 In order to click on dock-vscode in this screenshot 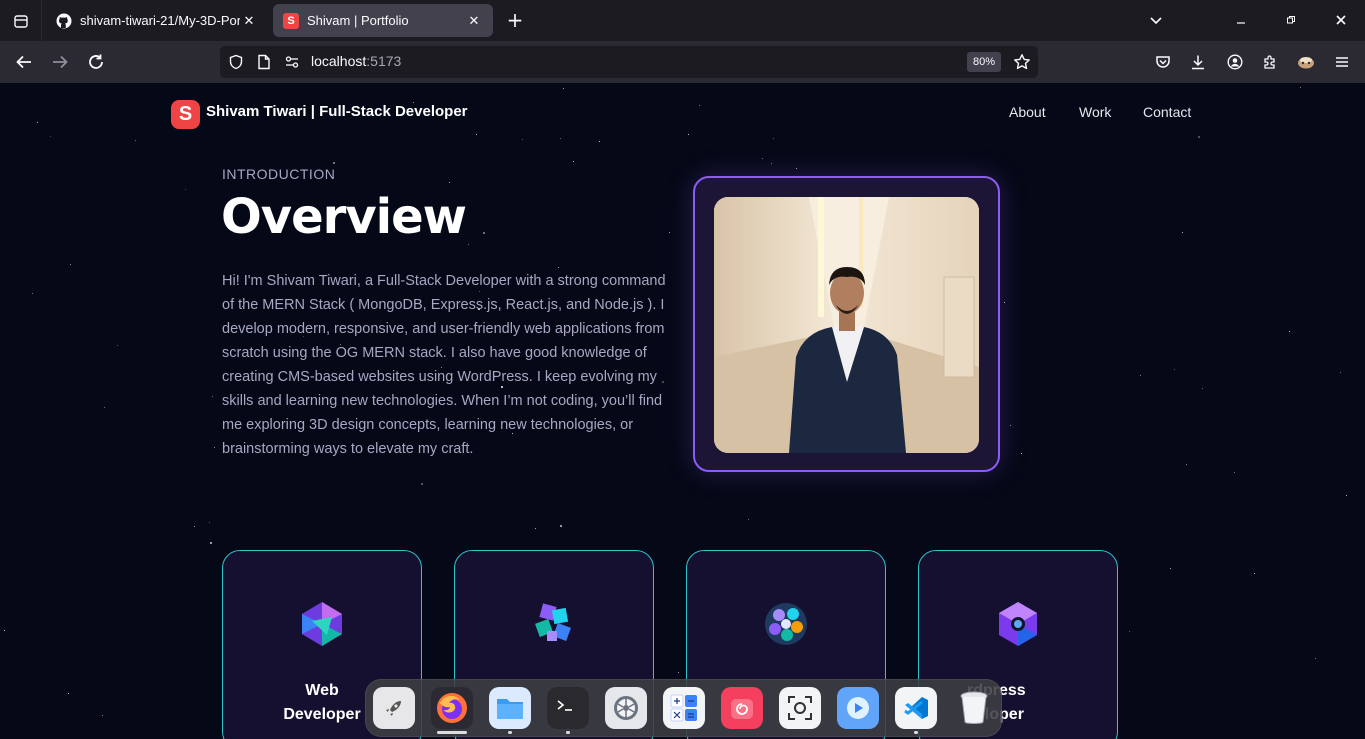, I will do `click(916, 708)`.